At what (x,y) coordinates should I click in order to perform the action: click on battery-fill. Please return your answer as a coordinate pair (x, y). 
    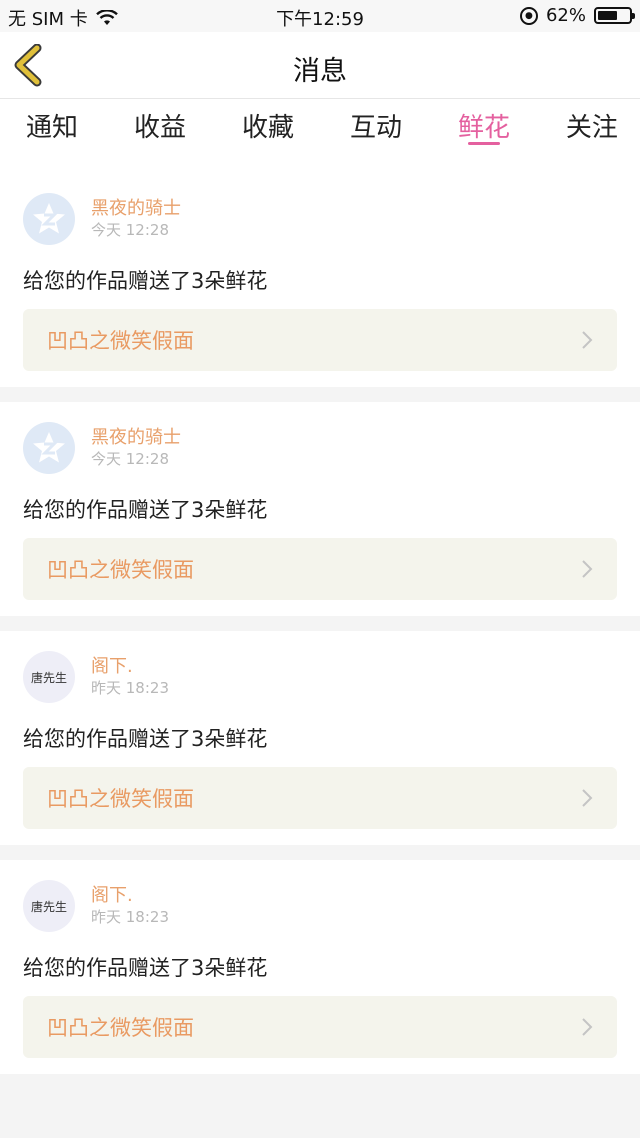
    Looking at the image, I should click on (607, 15).